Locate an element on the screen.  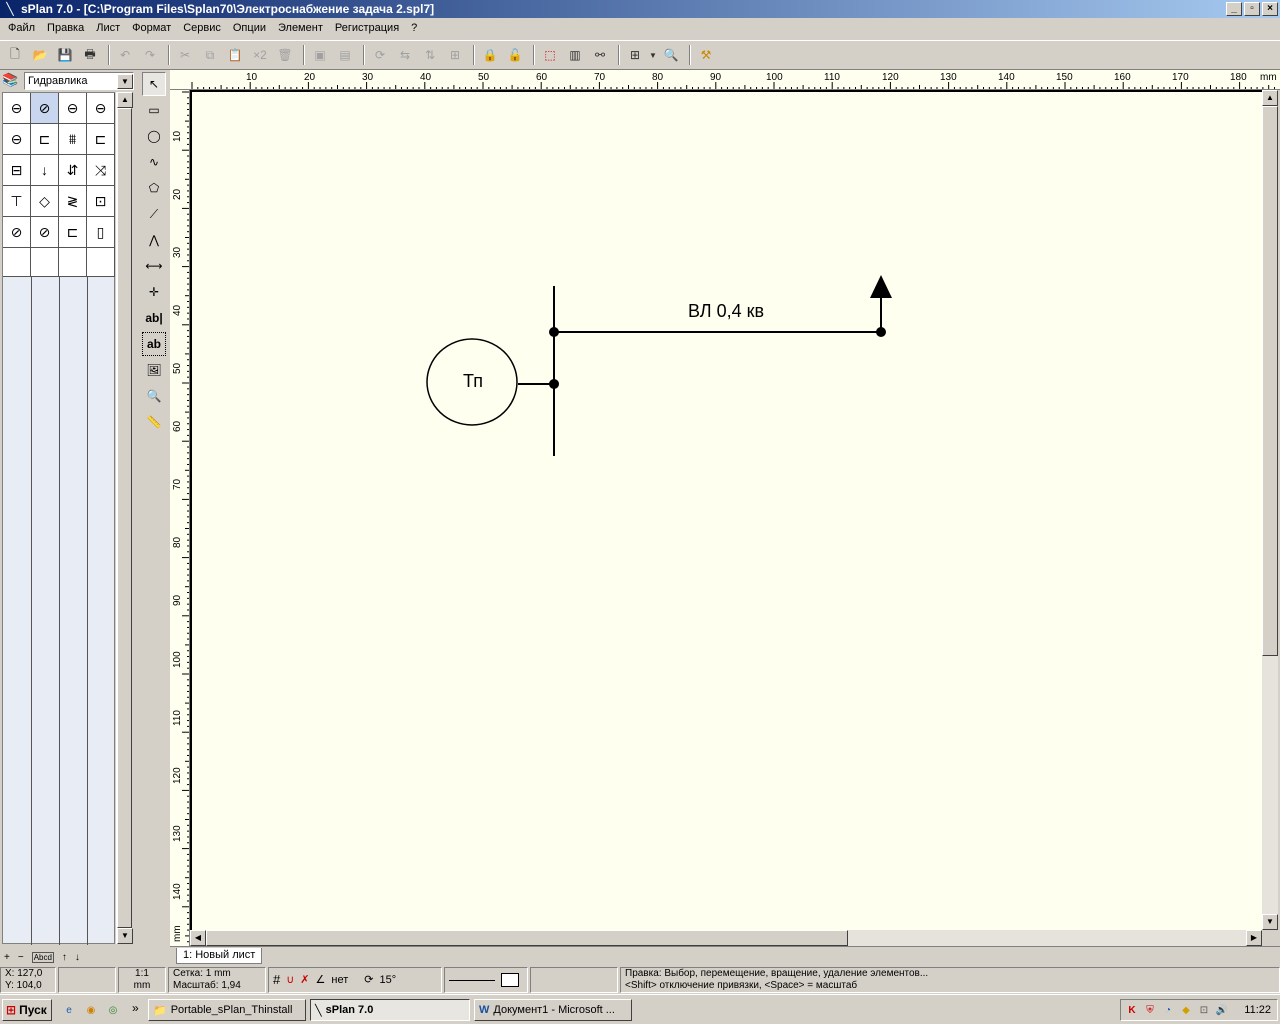
move-down-button: ↓ is located at coordinates (77, 957).